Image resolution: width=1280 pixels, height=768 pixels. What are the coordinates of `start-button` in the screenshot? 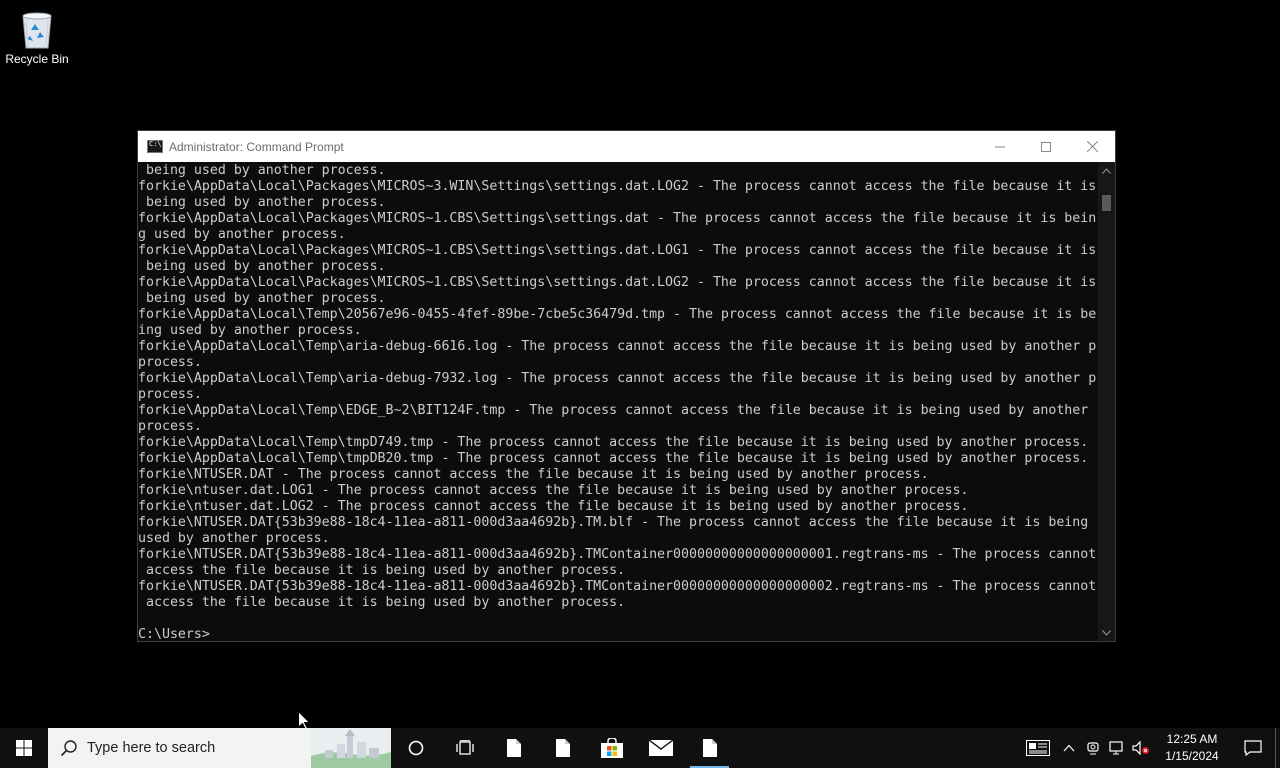 It's located at (24, 748).